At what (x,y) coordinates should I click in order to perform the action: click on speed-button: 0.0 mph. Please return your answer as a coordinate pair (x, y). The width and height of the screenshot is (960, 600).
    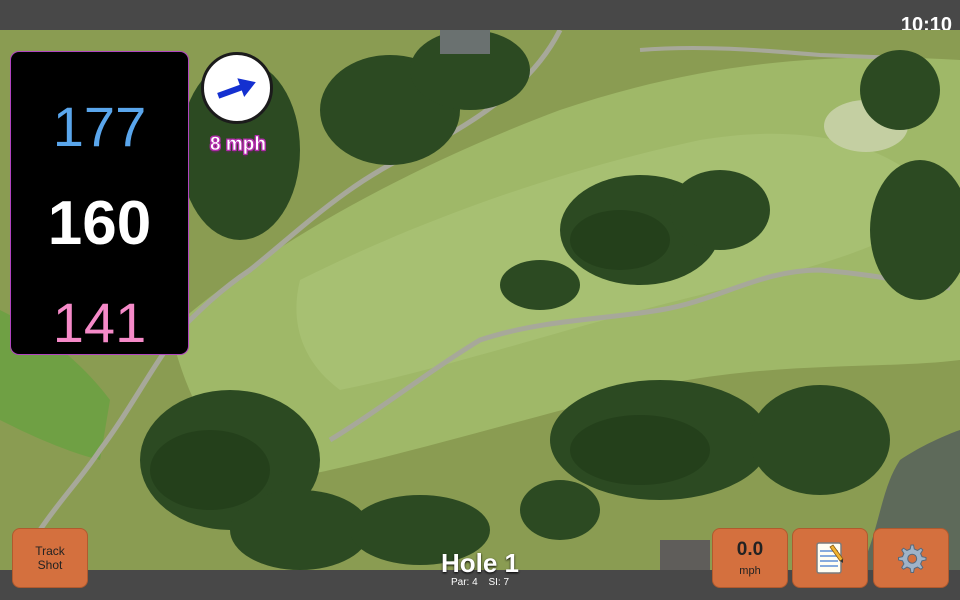
    Looking at the image, I should click on (750, 558).